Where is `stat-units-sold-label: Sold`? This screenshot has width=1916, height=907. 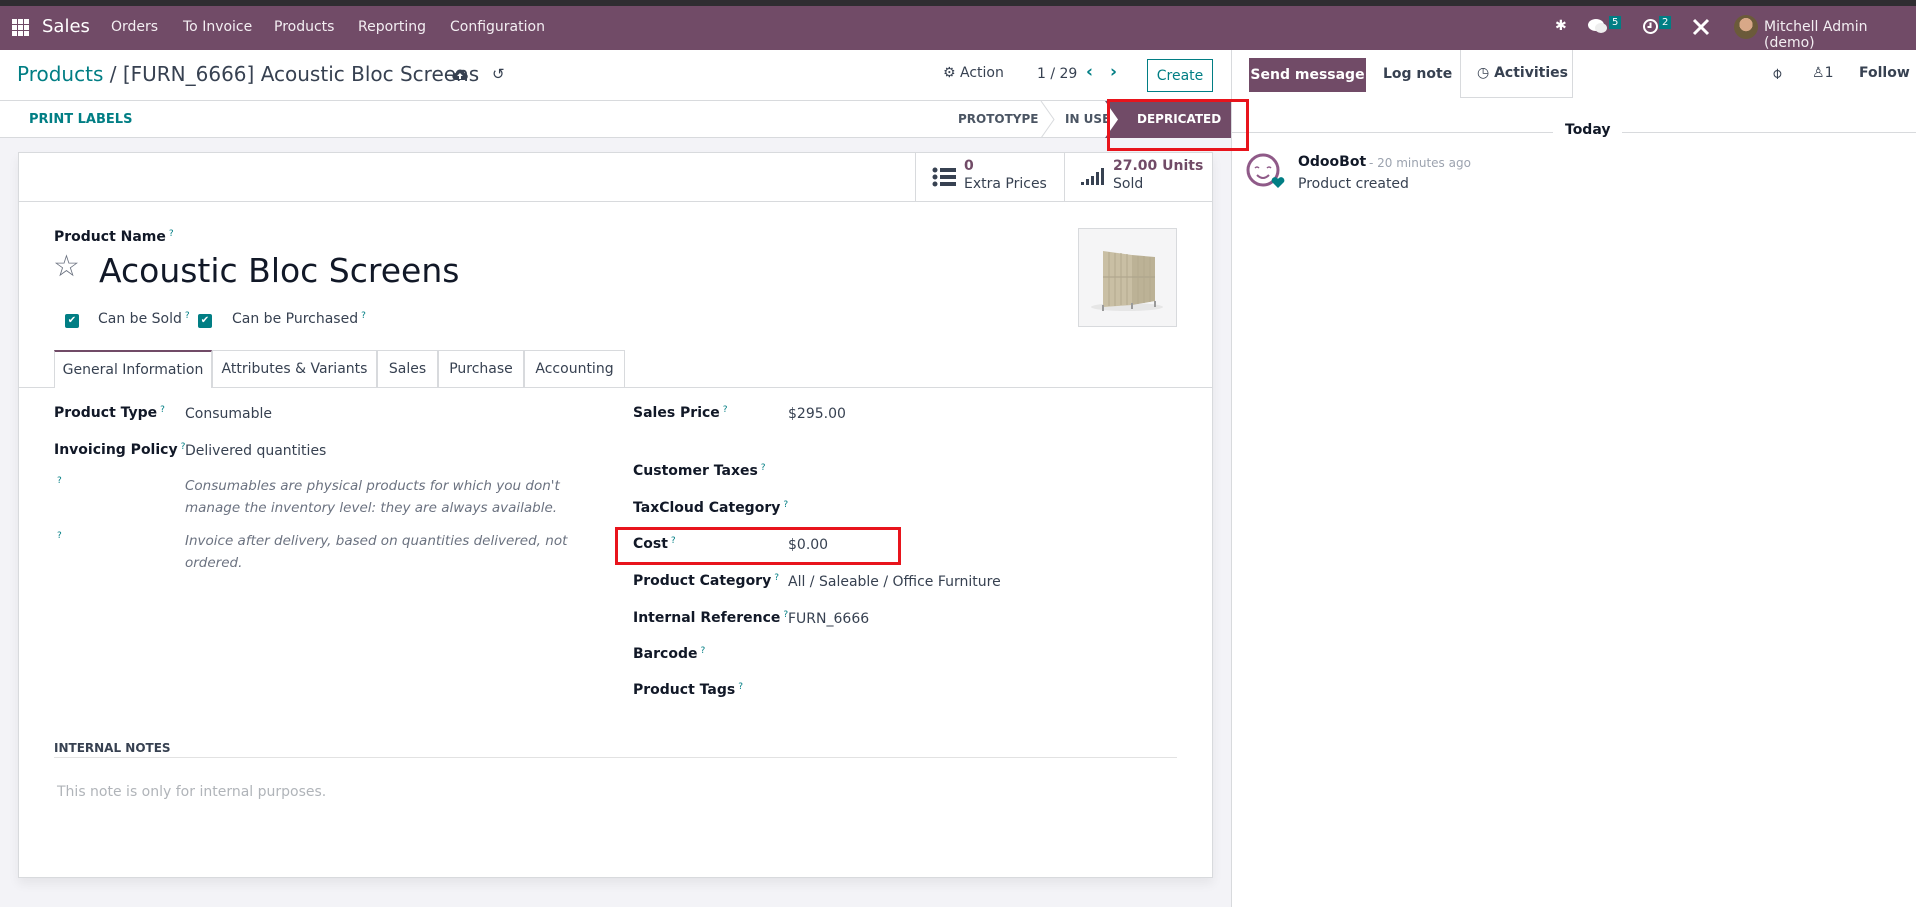 stat-units-sold-label: Sold is located at coordinates (1128, 184).